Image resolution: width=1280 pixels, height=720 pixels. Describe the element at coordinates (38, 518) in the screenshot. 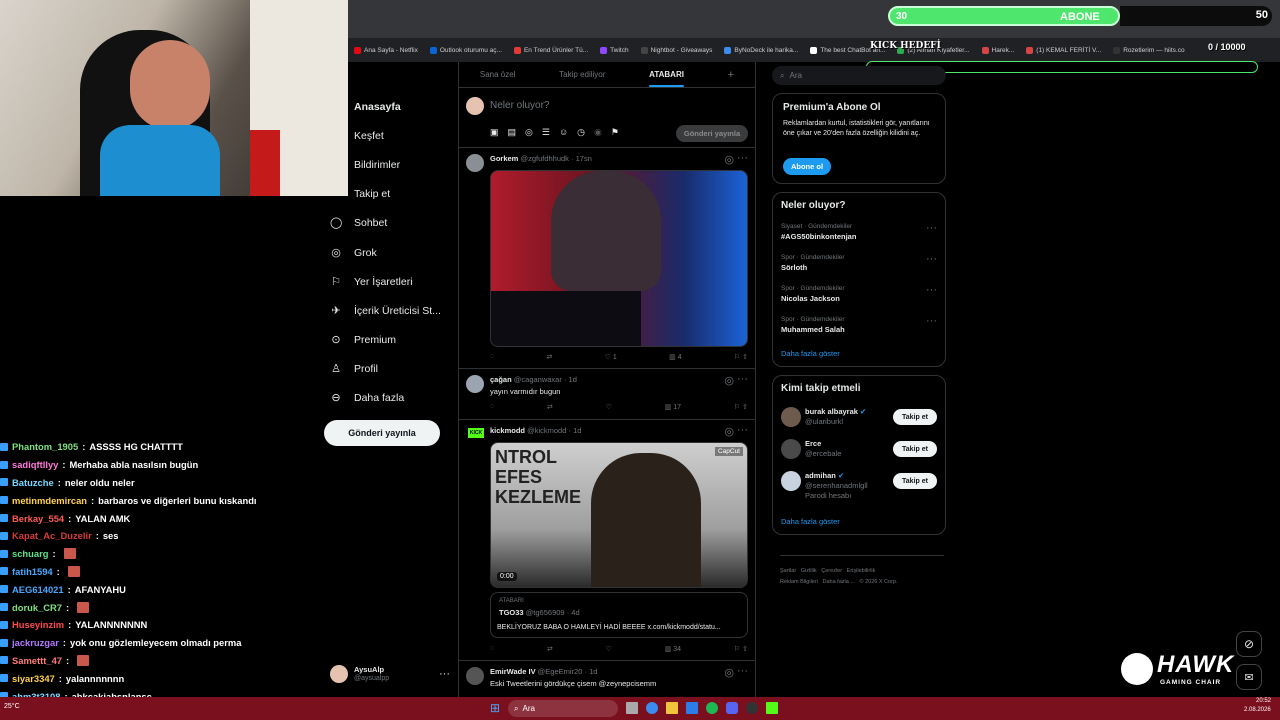

I see `chat-username: Berkay_554` at that location.